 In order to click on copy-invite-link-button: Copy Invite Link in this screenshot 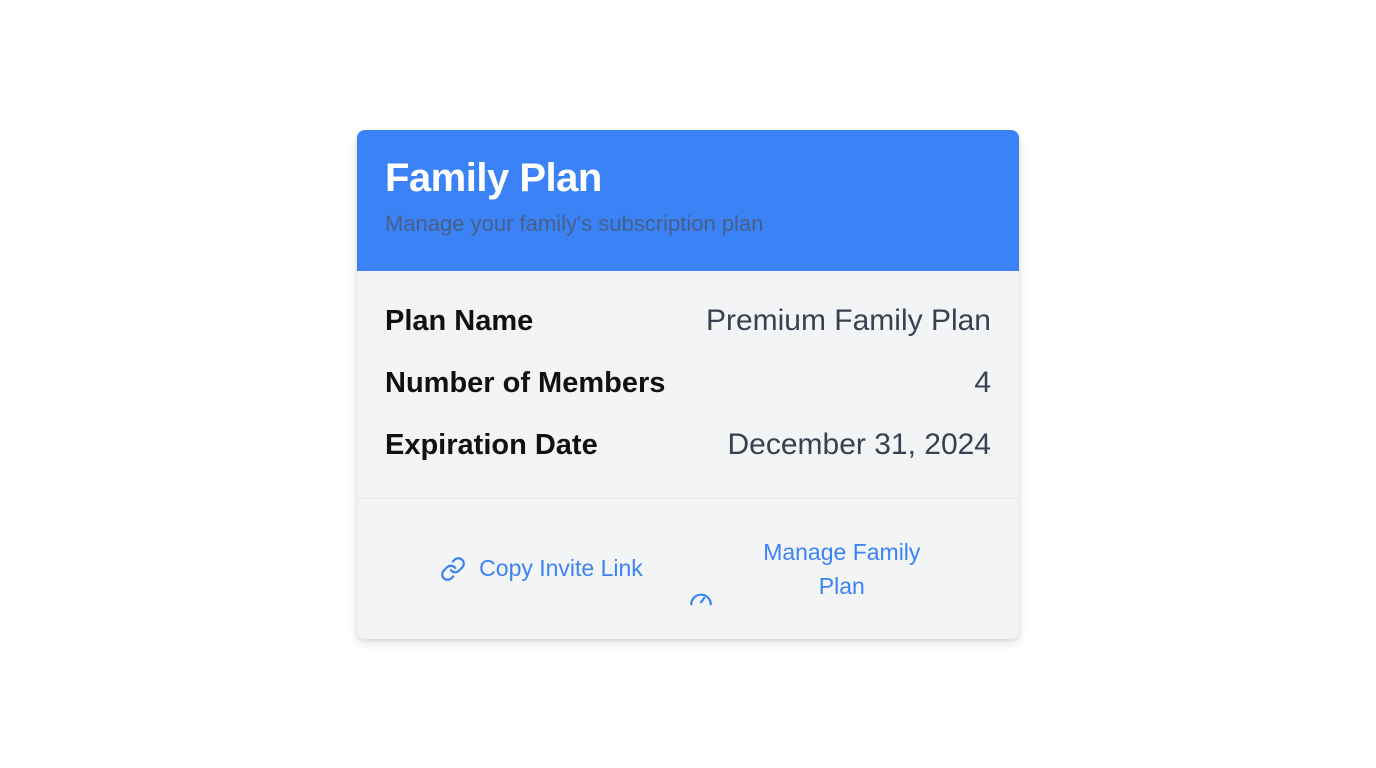, I will do `click(541, 569)`.